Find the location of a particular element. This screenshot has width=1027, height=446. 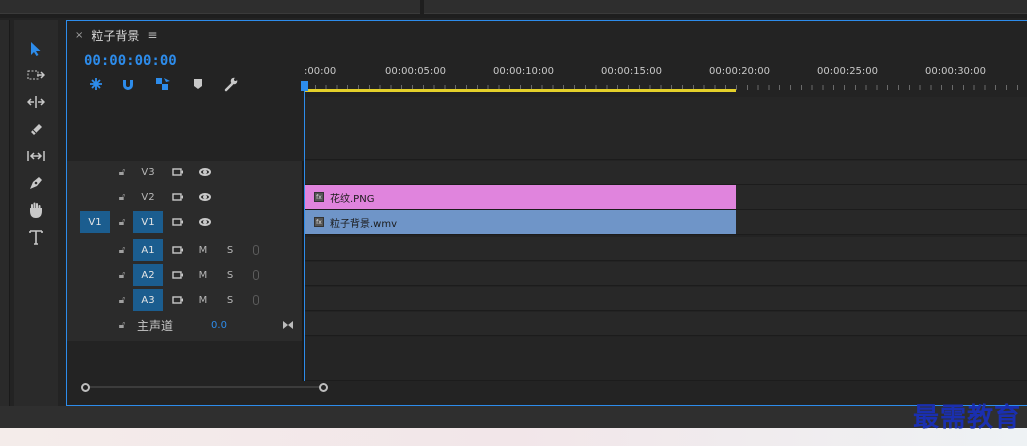

track-name: V3 is located at coordinates (148, 172).